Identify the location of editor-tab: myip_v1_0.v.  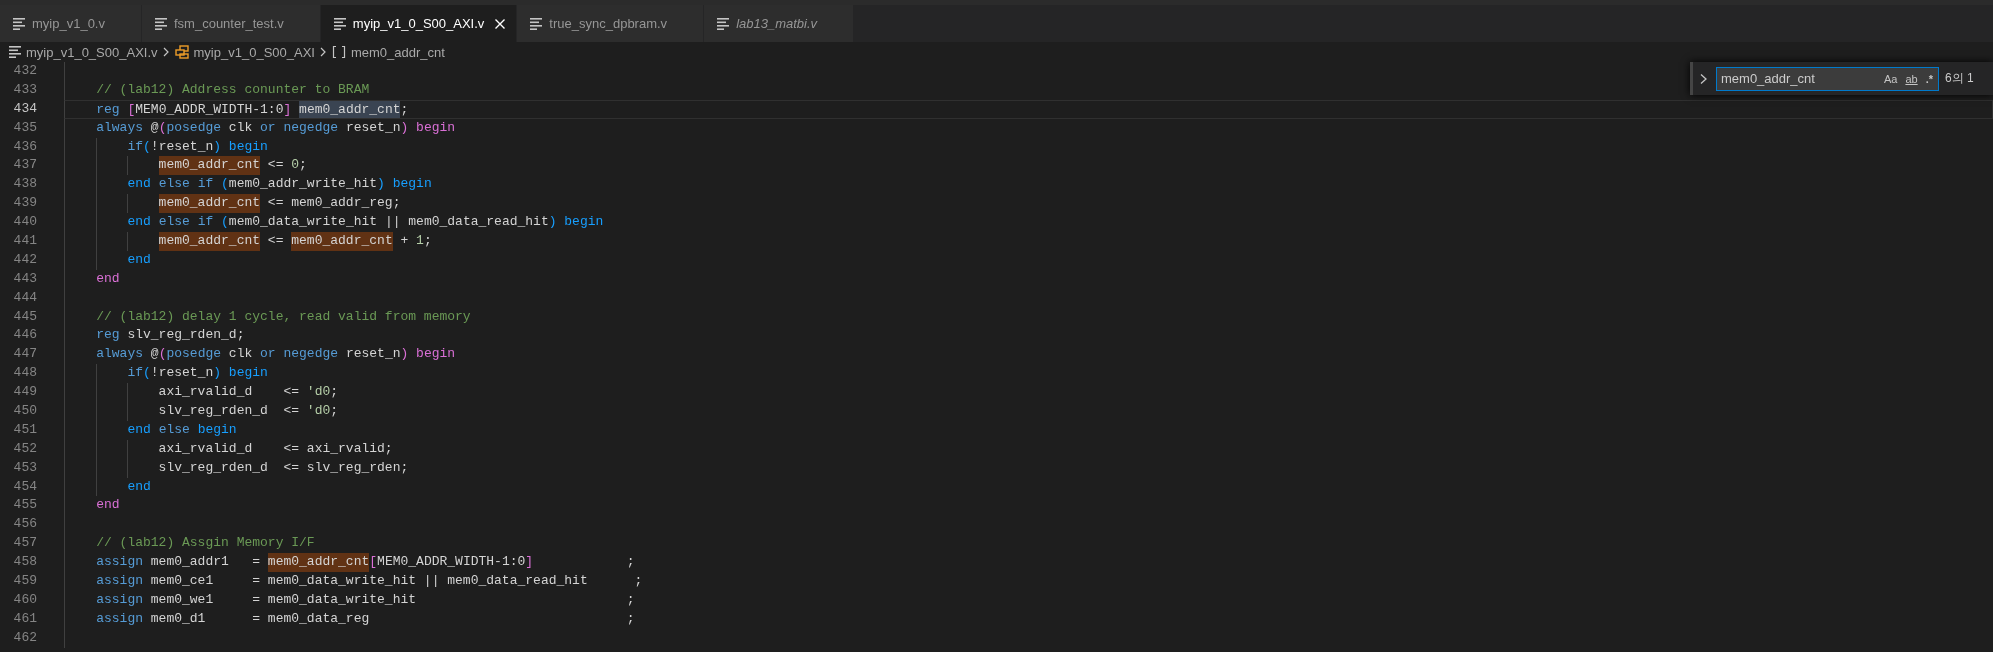
(71, 23).